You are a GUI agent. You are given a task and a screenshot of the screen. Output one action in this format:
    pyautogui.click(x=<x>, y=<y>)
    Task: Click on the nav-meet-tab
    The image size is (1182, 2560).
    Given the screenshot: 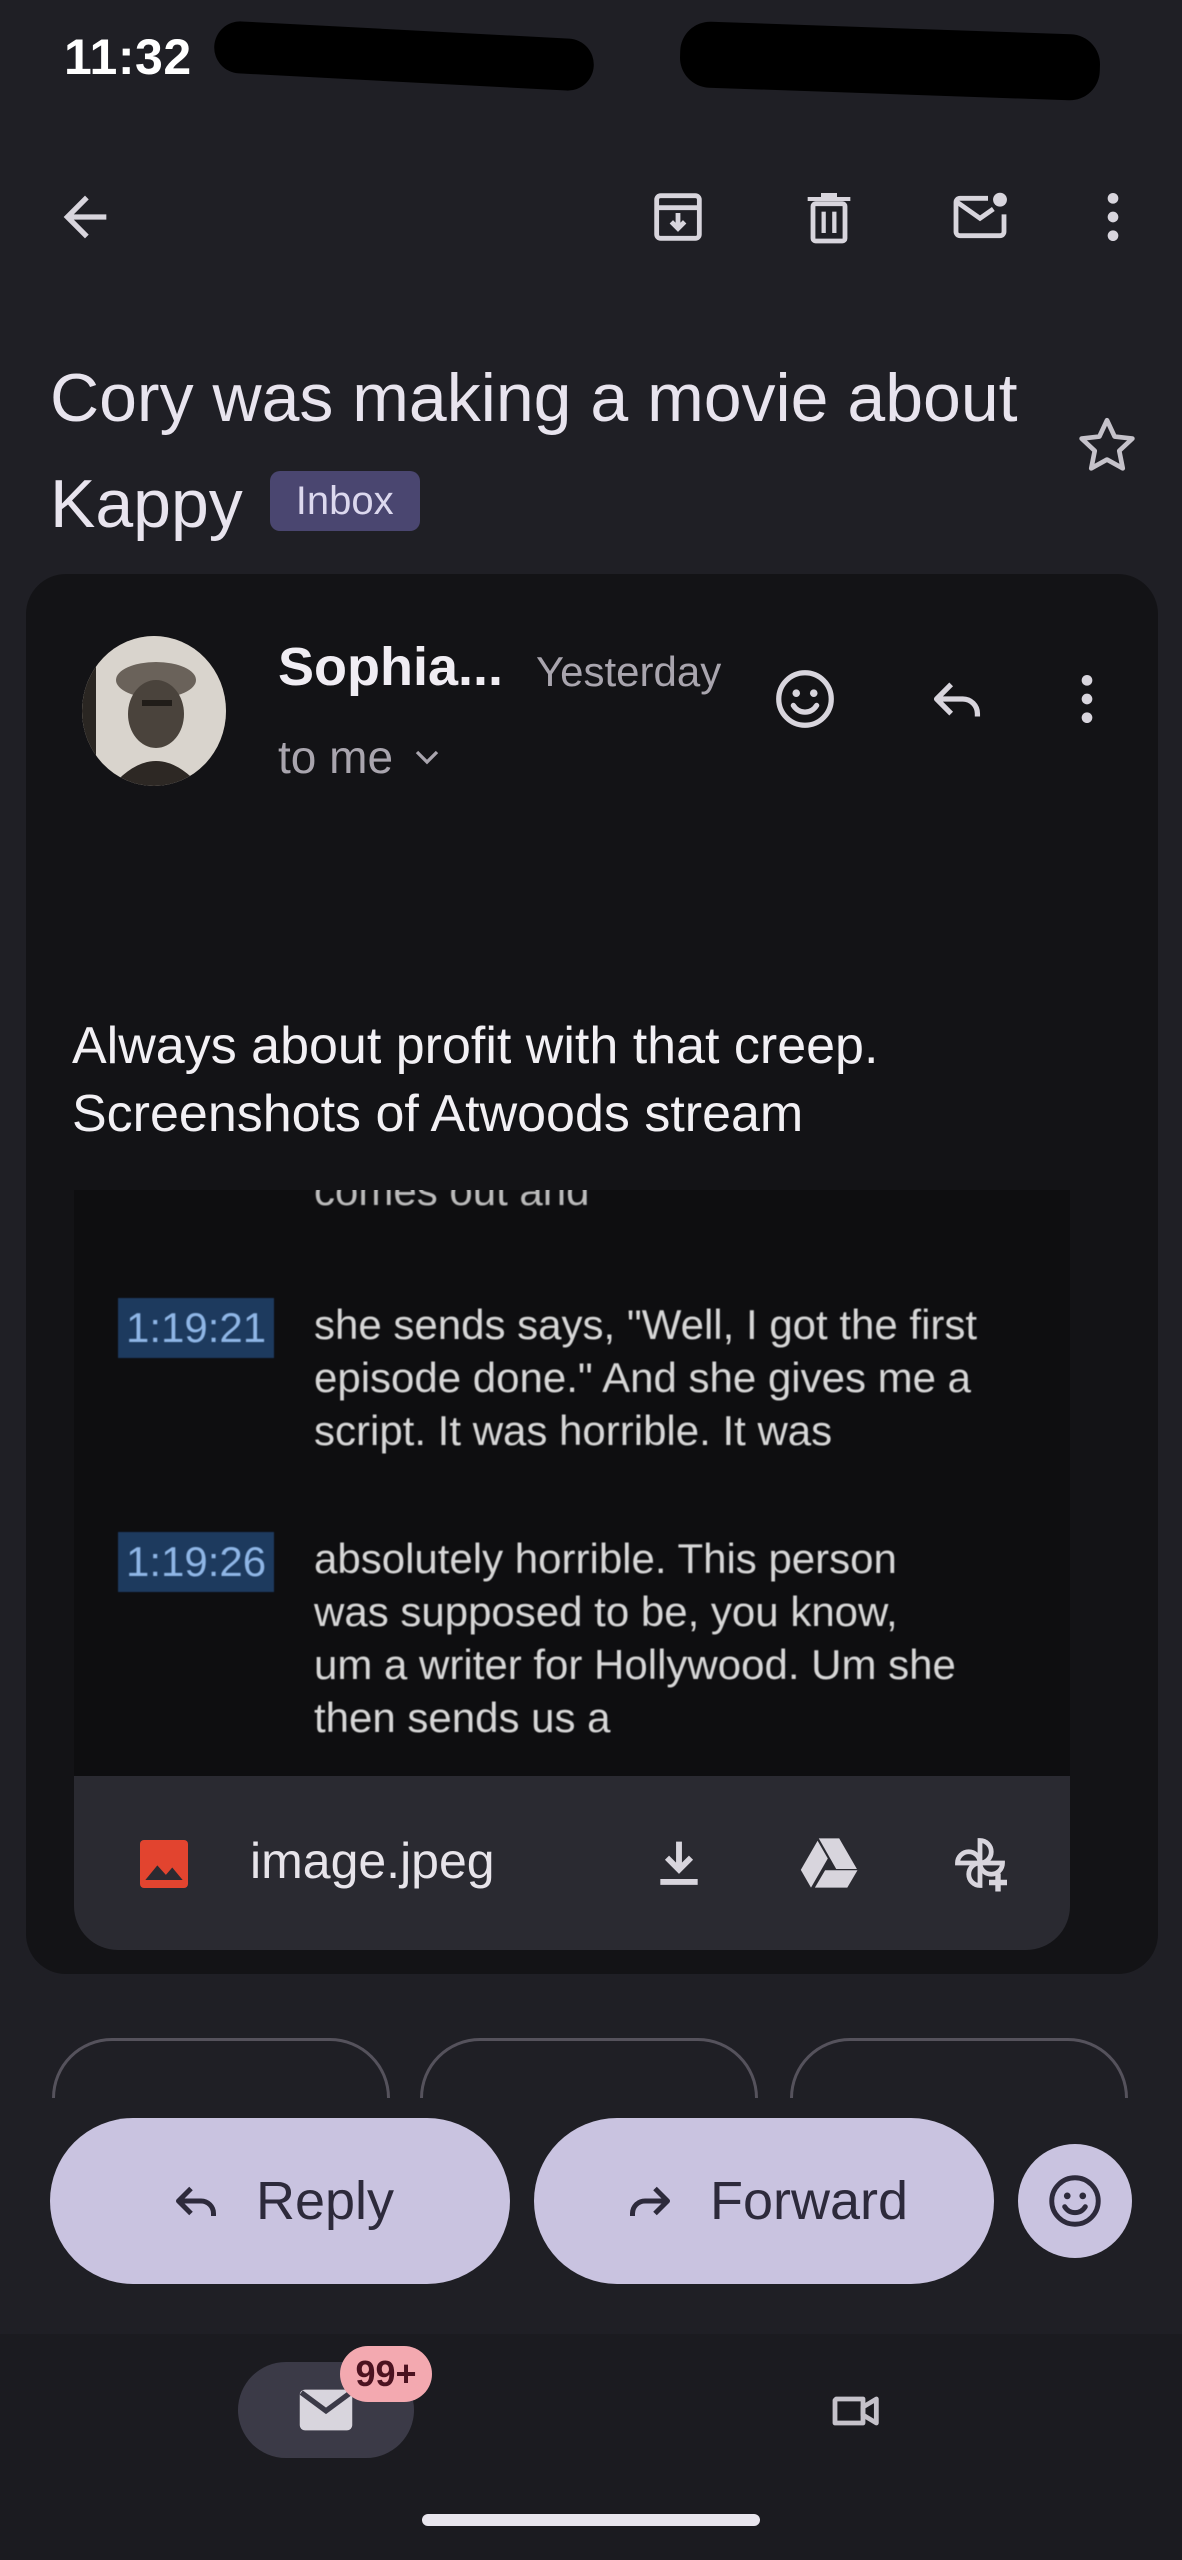 What is the action you would take?
    pyautogui.click(x=855, y=2411)
    